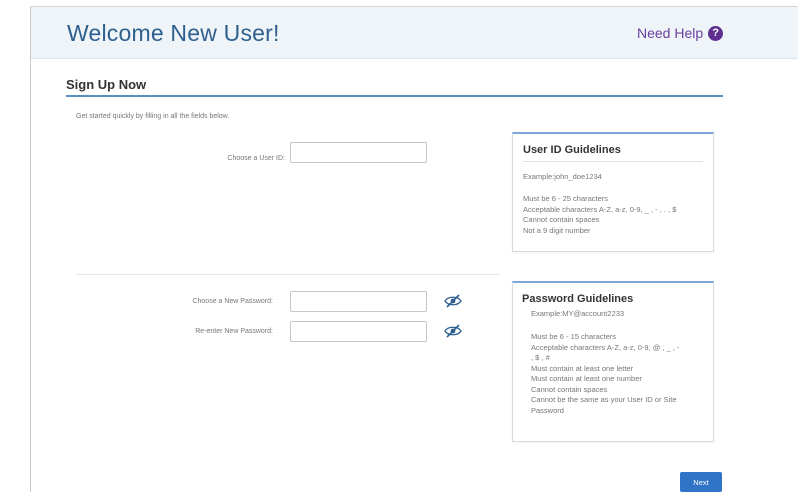 This screenshot has height=492, width=798. I want to click on list-item: Must be 6 - 25 characters, so click(566, 198).